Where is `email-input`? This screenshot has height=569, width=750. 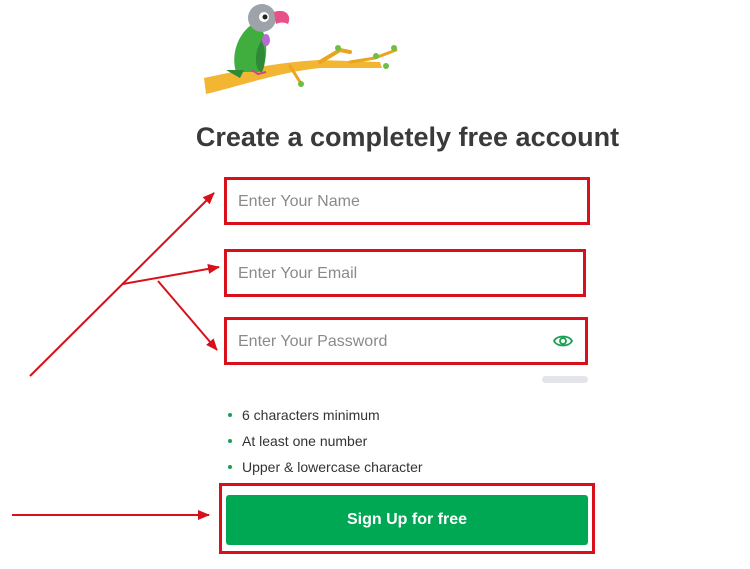 email-input is located at coordinates (406, 274).